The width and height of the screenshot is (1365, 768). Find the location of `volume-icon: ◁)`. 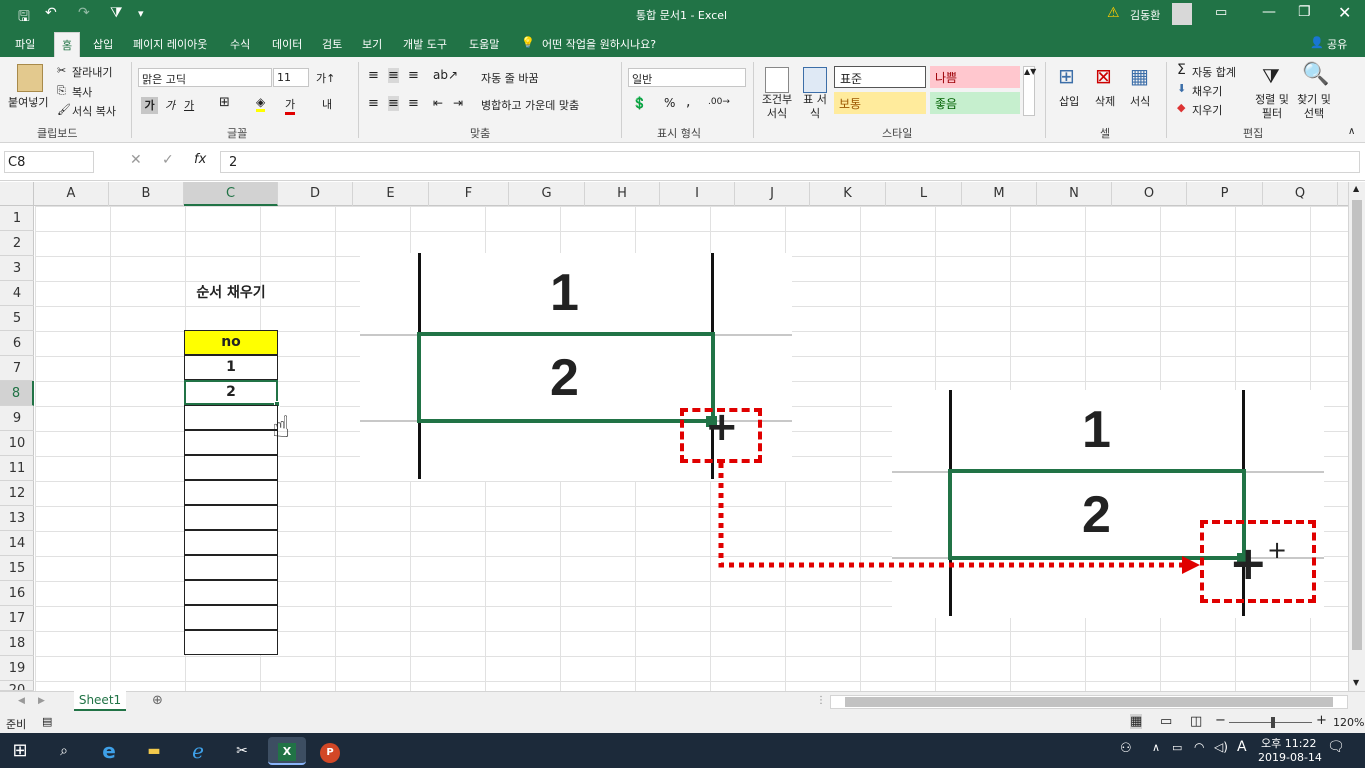

volume-icon: ◁) is located at coordinates (1221, 747).